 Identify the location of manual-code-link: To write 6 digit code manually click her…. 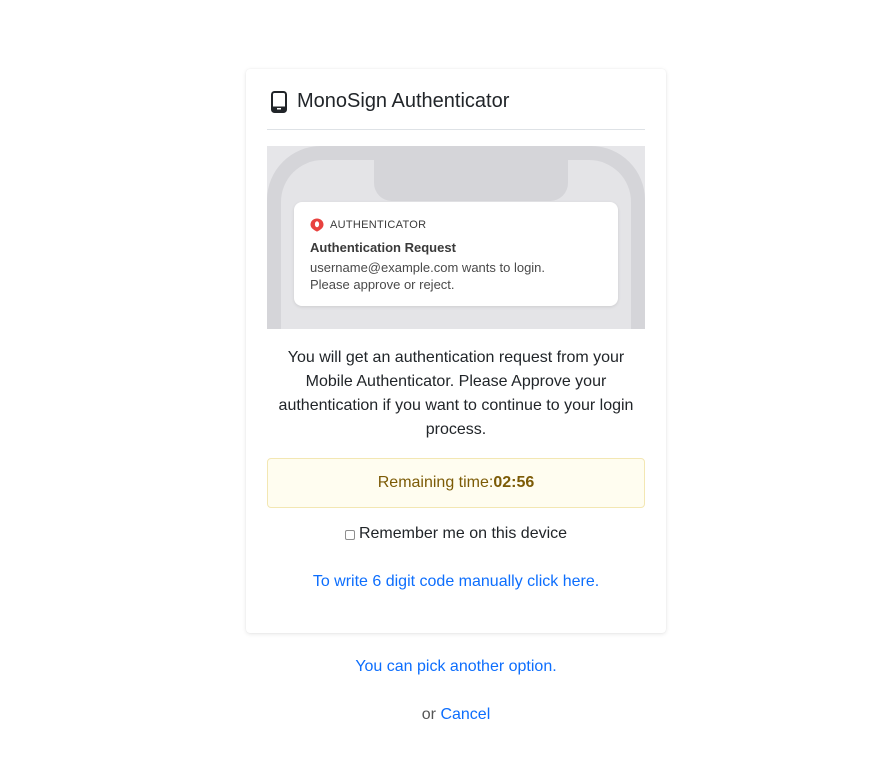
(456, 582).